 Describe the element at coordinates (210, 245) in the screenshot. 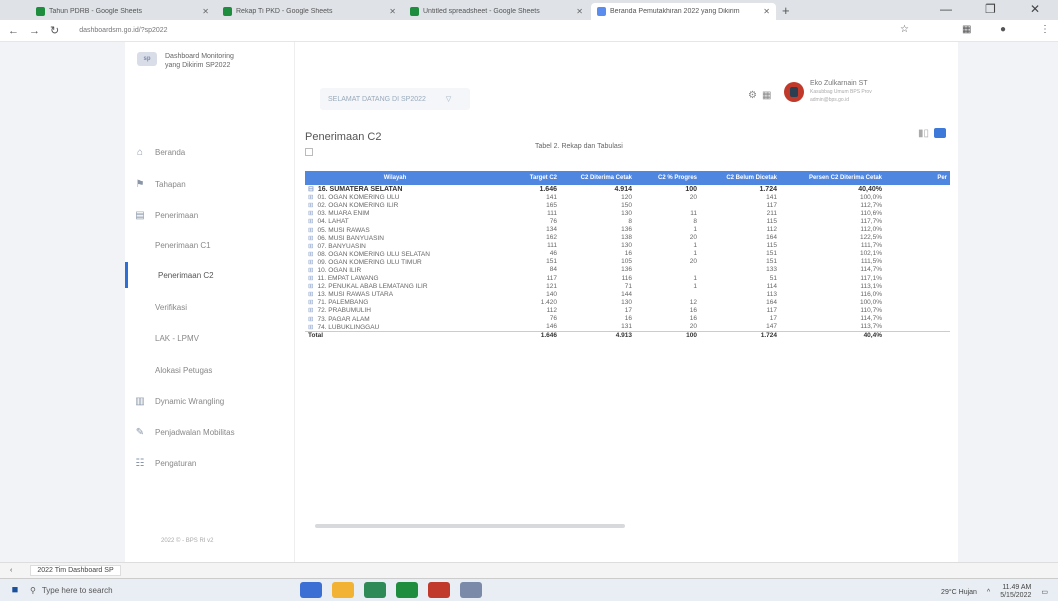

I see `sidebar-item-penerimaan-c1: Penerimaan C1` at that location.